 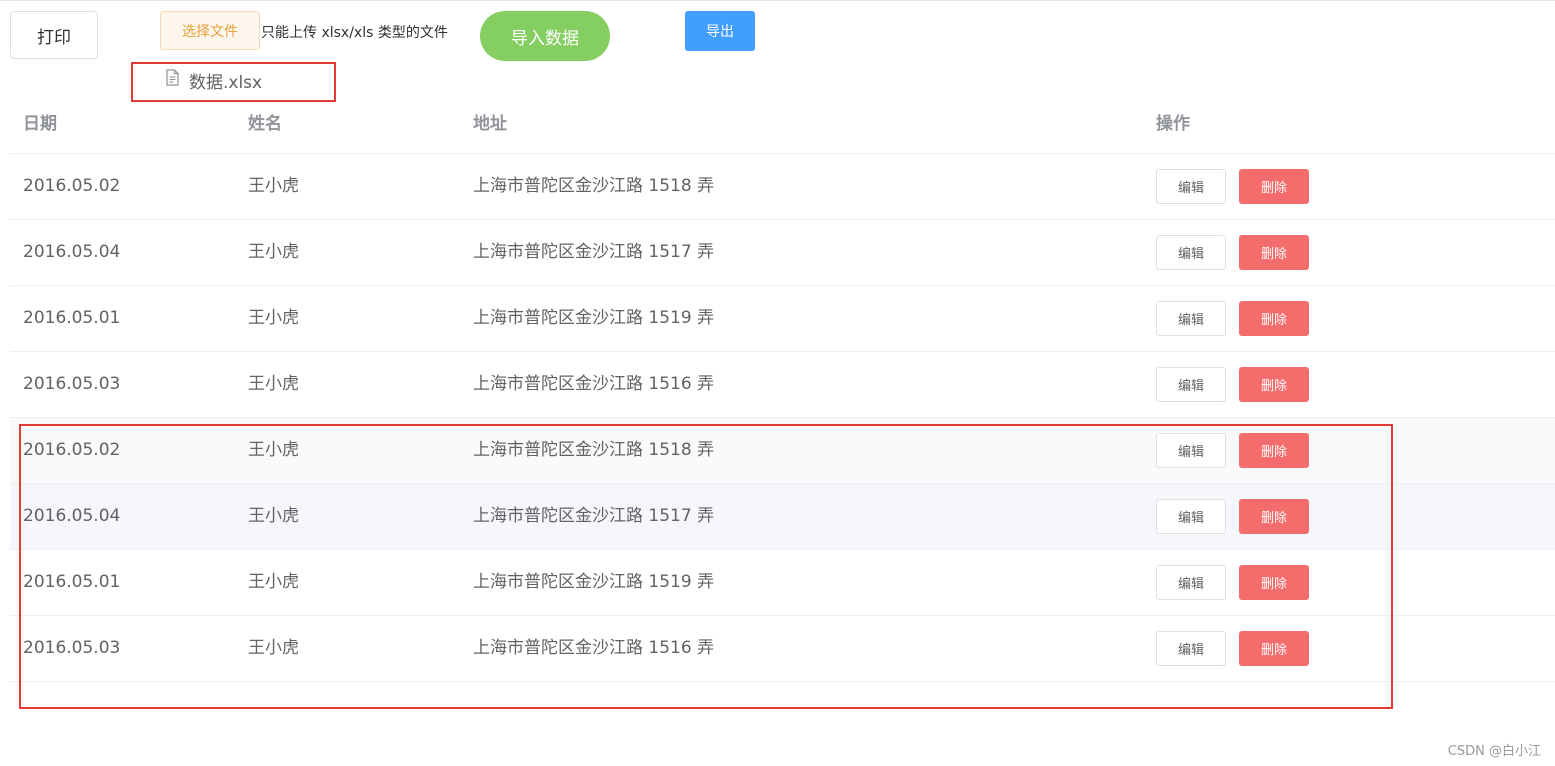 What do you see at coordinates (354, 33) in the screenshot?
I see `upload-tip: 只能上传 xlsx/xls 类型的文件` at bounding box center [354, 33].